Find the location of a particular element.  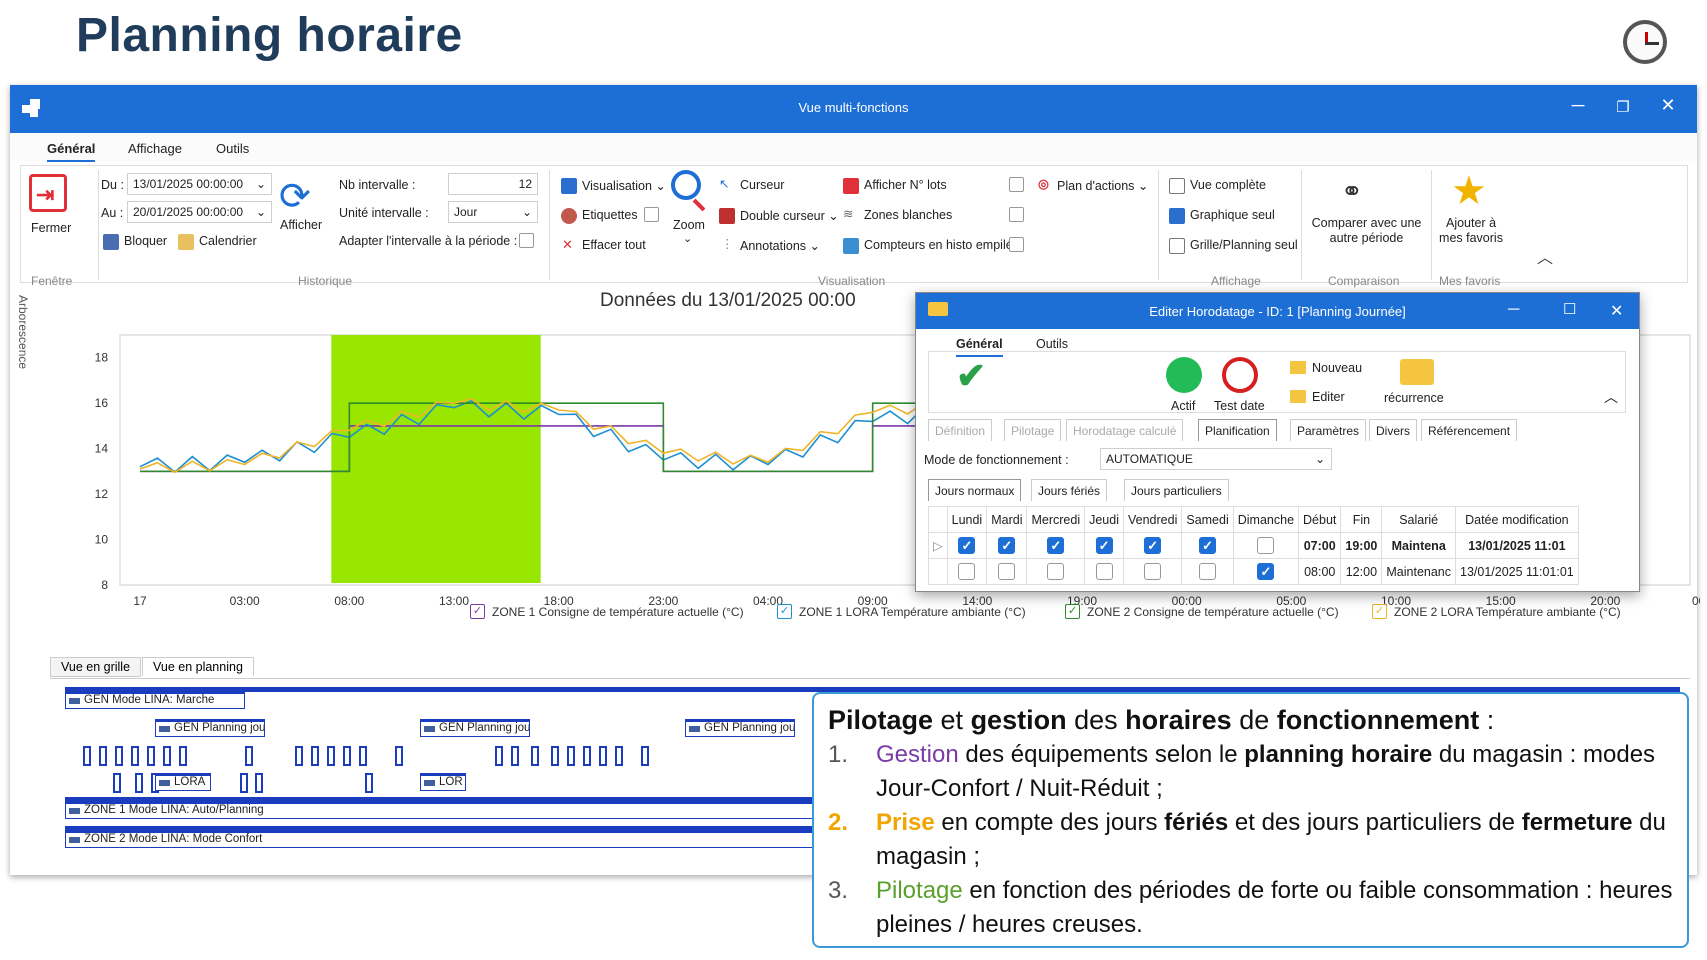

etiquettes-checkbox is located at coordinates (651, 214).